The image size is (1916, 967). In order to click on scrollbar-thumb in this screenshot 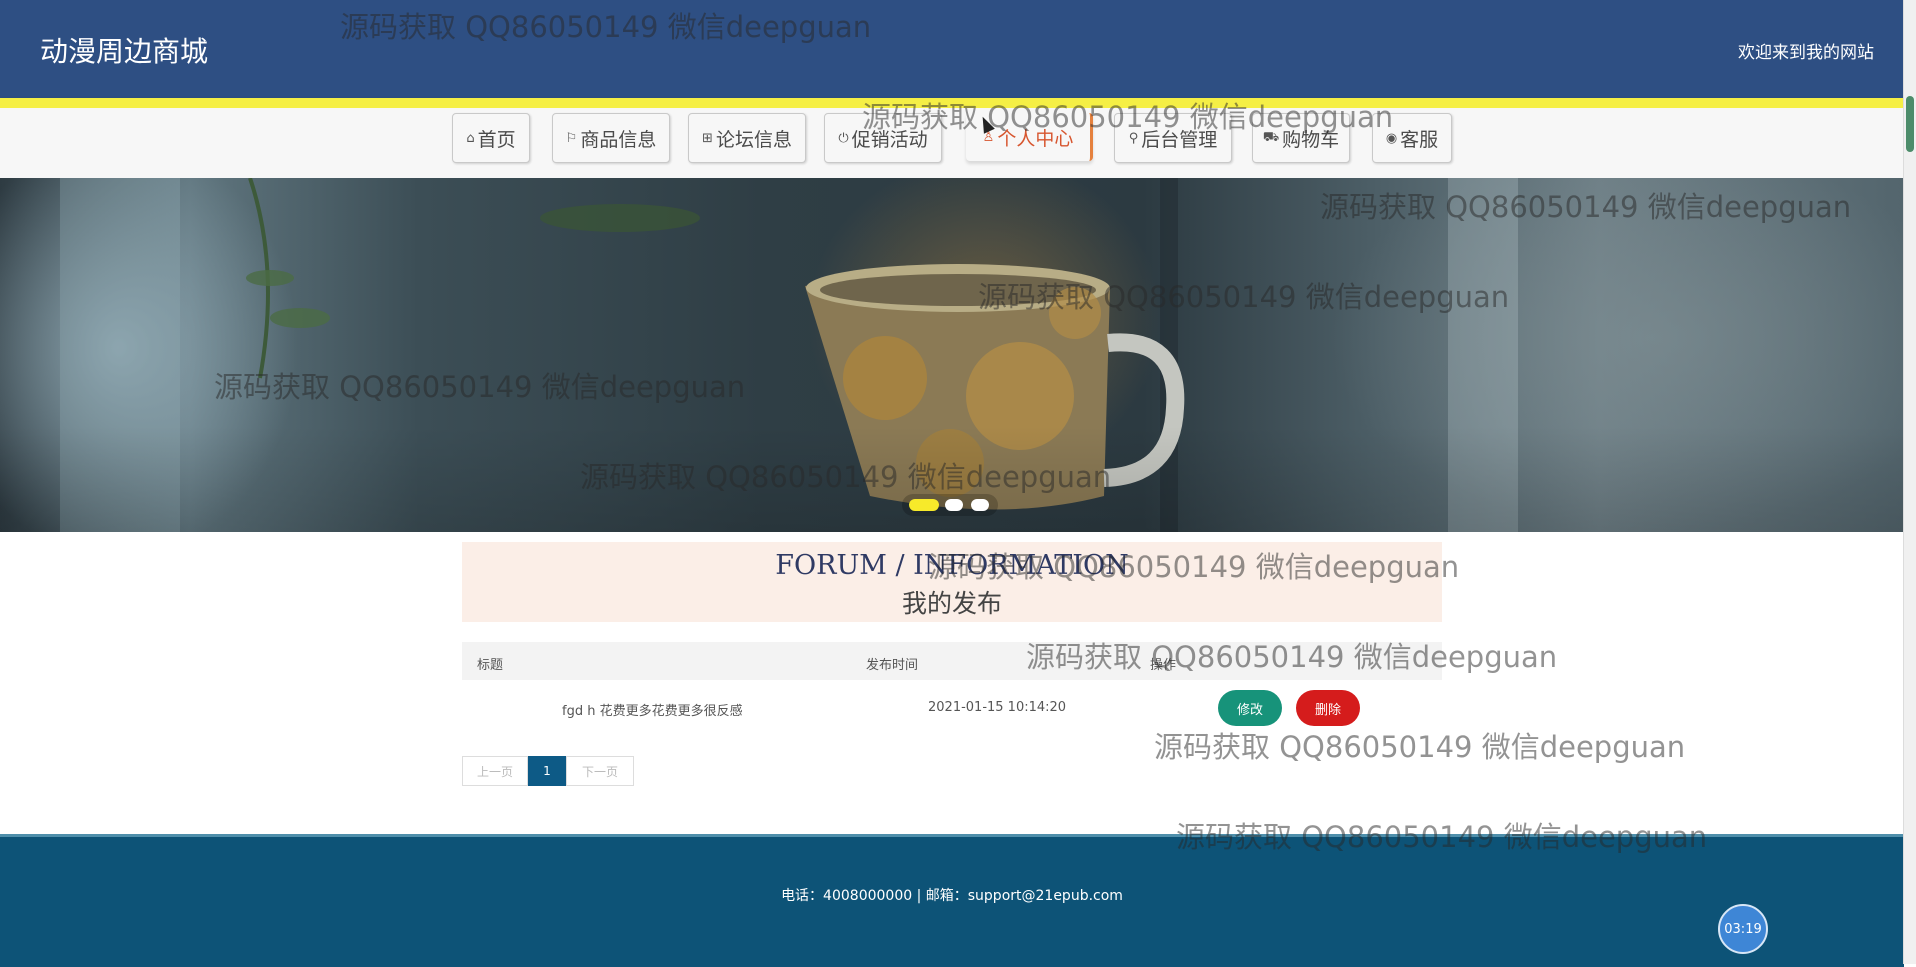, I will do `click(1910, 124)`.